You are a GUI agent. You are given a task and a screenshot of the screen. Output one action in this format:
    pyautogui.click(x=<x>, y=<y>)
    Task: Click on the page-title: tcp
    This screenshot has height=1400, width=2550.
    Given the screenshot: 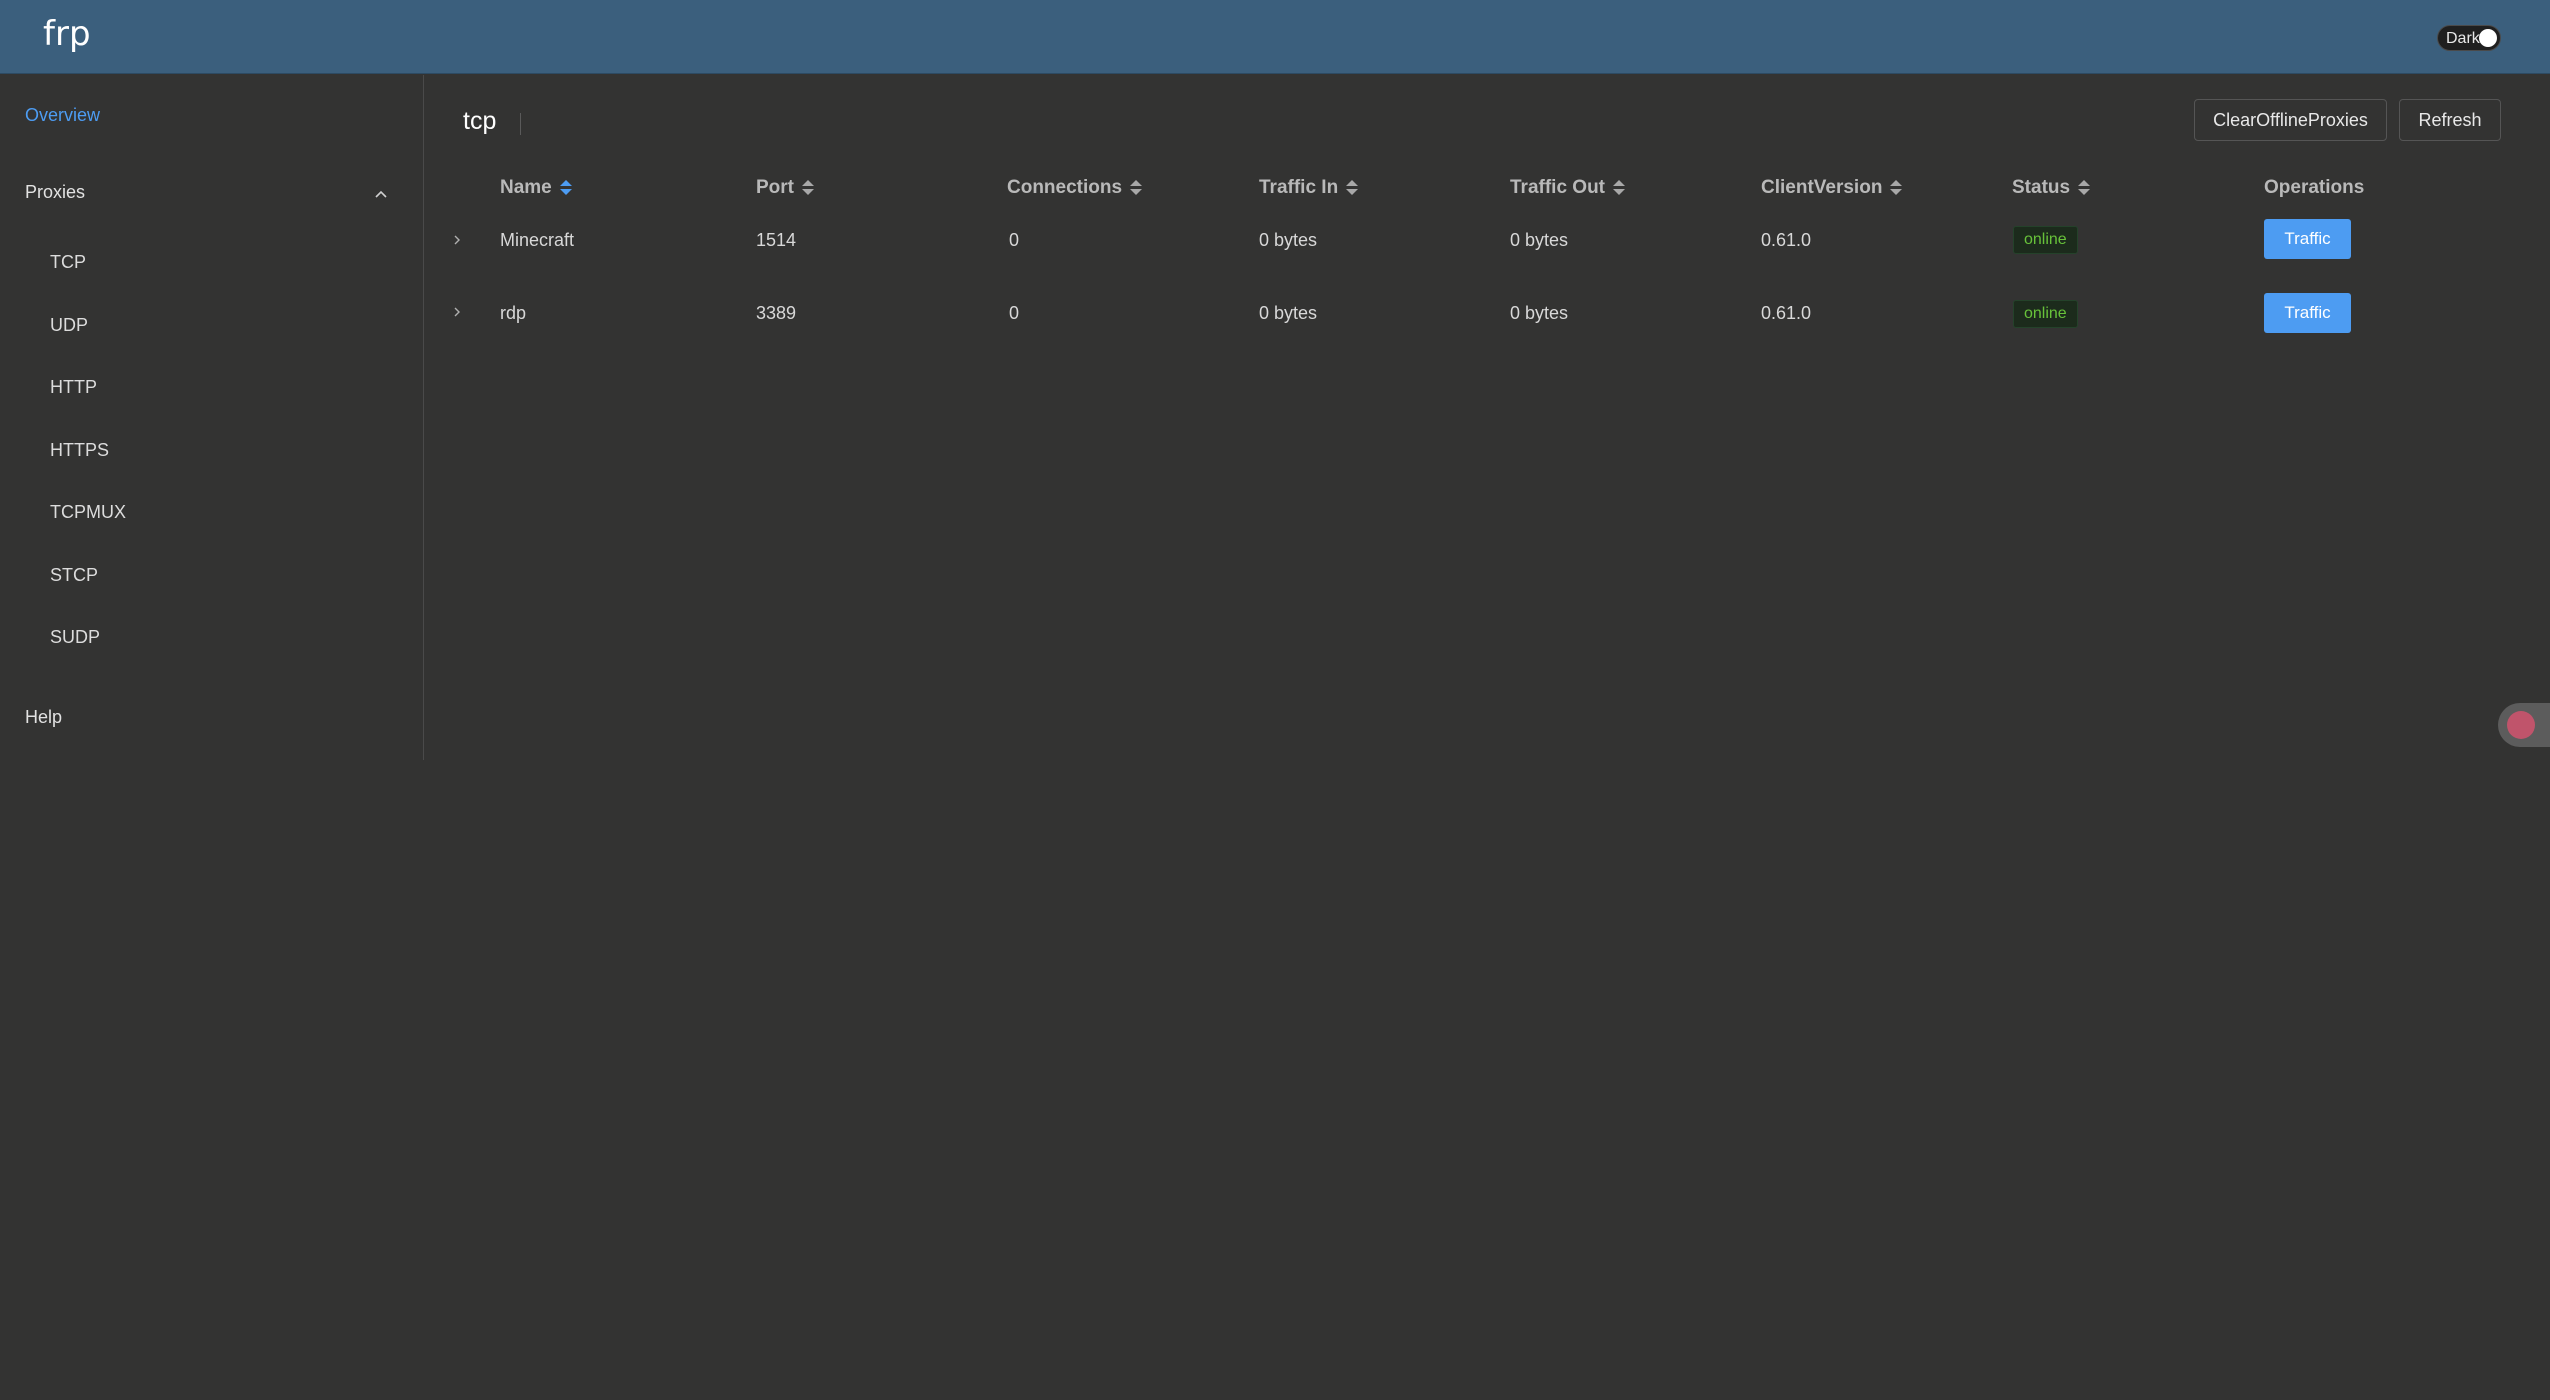 What is the action you would take?
    pyautogui.click(x=480, y=121)
    